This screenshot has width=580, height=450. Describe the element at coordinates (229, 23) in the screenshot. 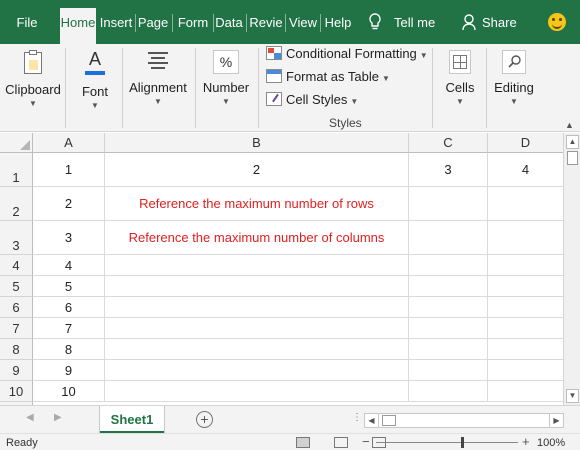

I see `tab-data: Data` at that location.